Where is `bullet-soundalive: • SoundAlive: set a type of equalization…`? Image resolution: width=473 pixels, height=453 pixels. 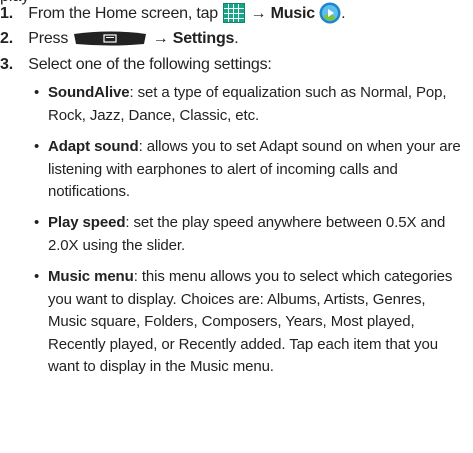
bullet-soundalive: • SoundAlive: set a type of equalization… is located at coordinates (253, 104).